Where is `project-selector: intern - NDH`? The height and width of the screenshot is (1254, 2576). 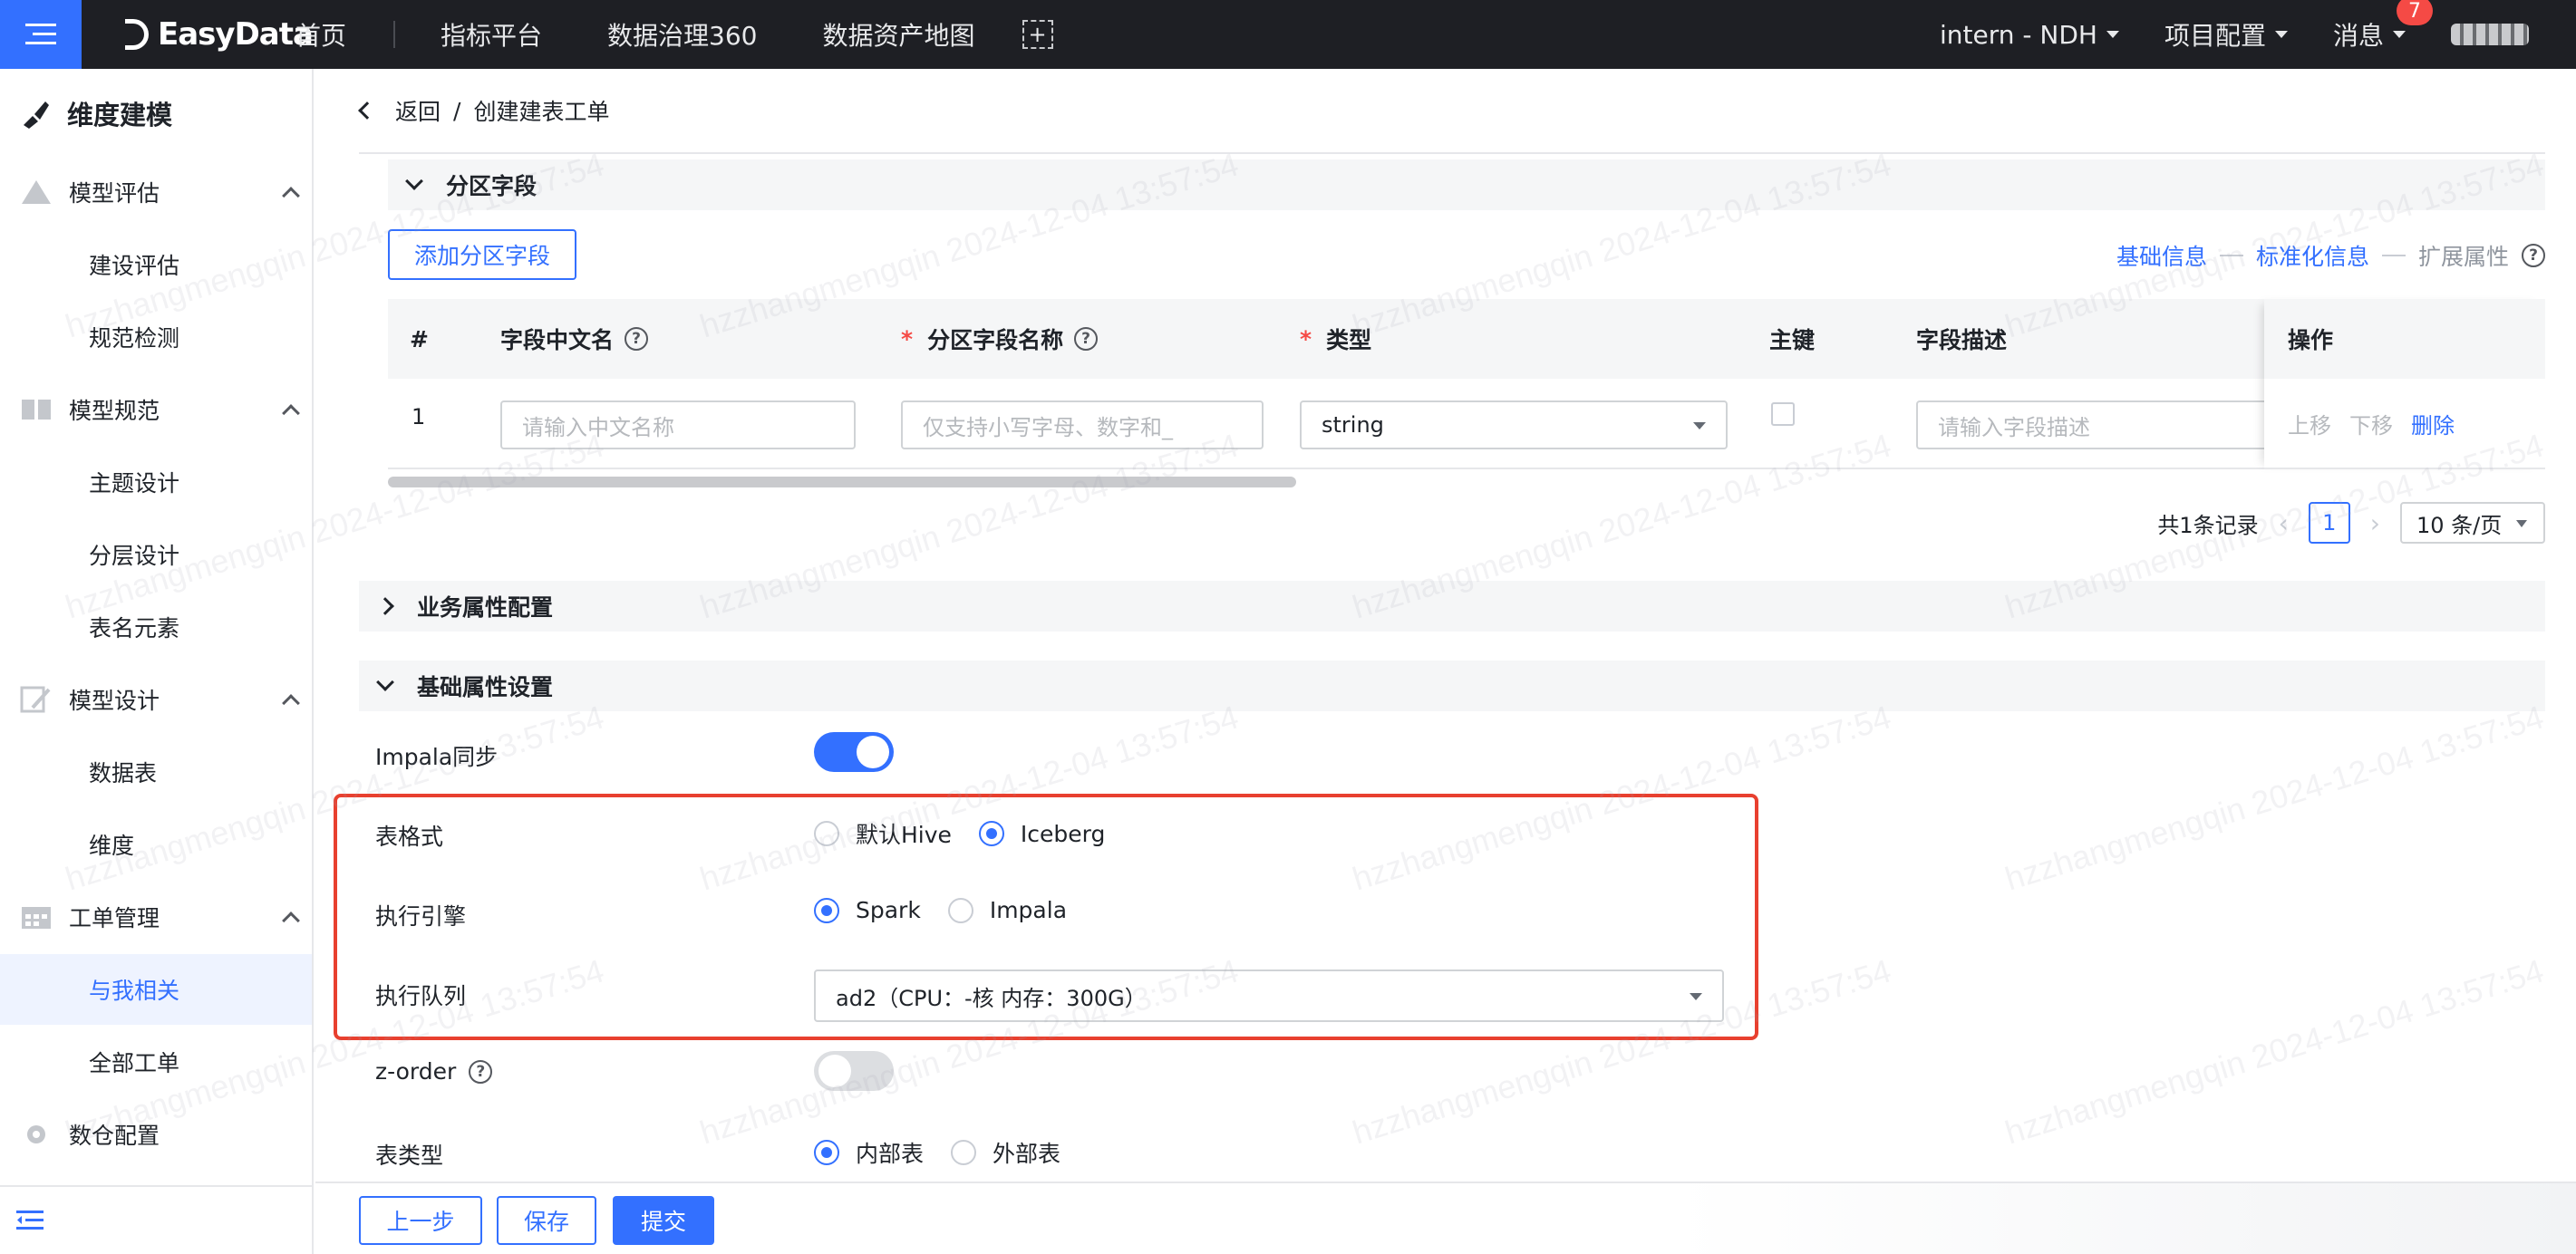 project-selector: intern - NDH is located at coordinates (2029, 35).